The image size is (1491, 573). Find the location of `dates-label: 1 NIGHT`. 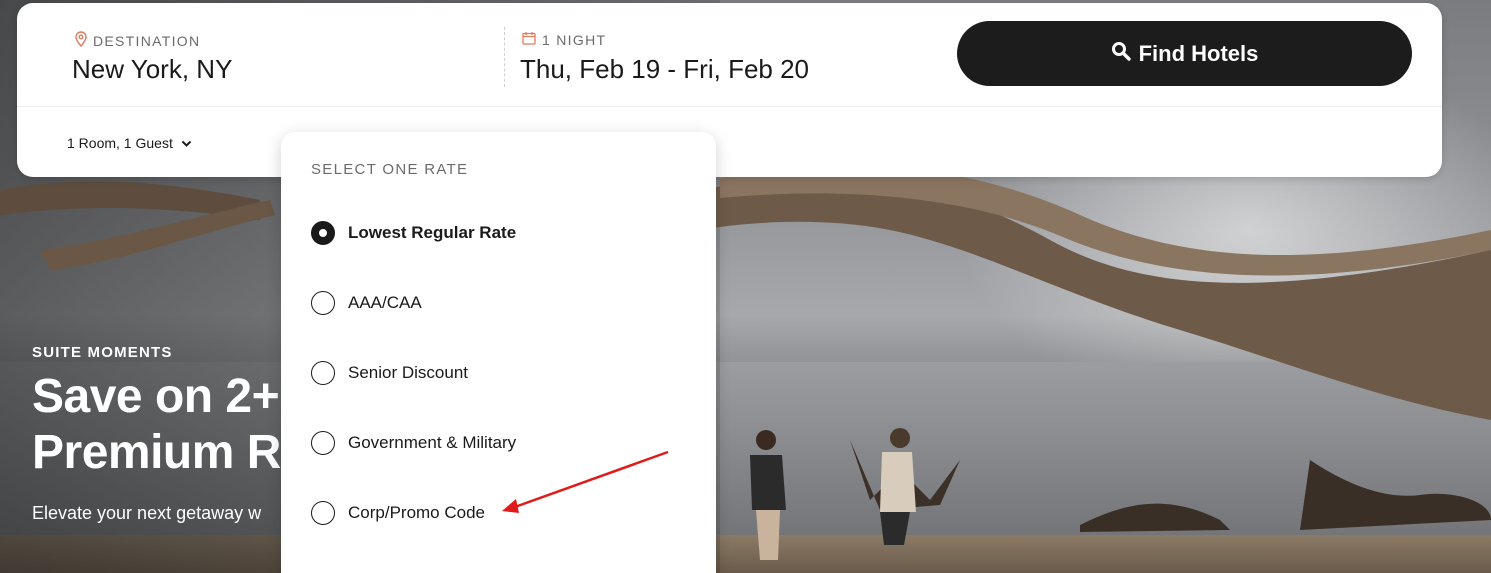

dates-label: 1 NIGHT is located at coordinates (564, 39).